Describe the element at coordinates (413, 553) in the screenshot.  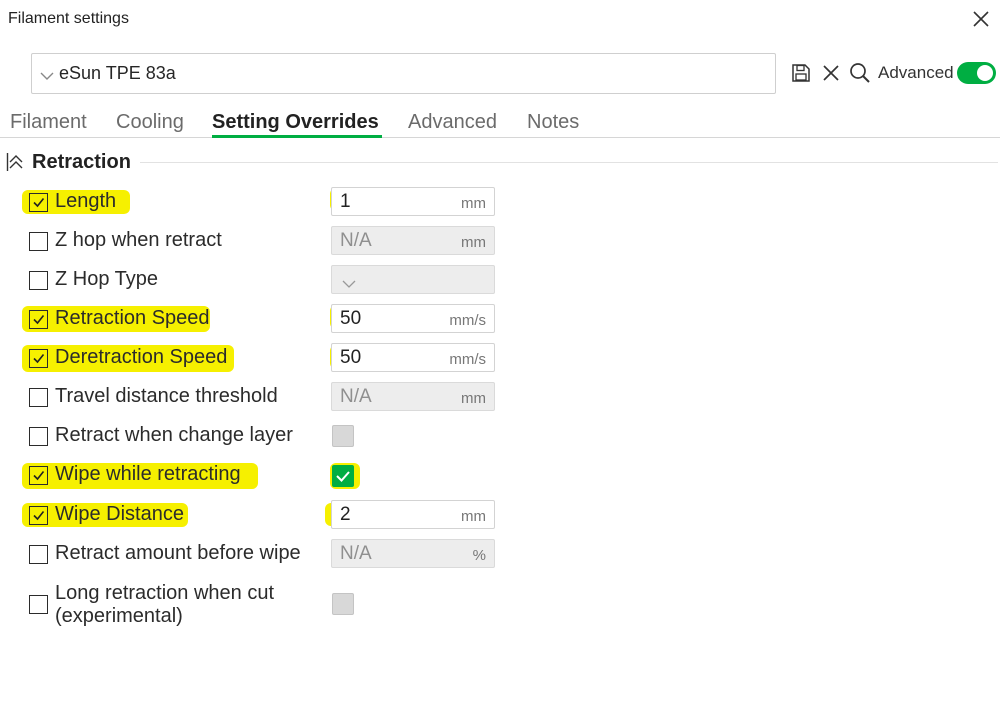
I see `retract-before-wipe-input: N/A %` at that location.